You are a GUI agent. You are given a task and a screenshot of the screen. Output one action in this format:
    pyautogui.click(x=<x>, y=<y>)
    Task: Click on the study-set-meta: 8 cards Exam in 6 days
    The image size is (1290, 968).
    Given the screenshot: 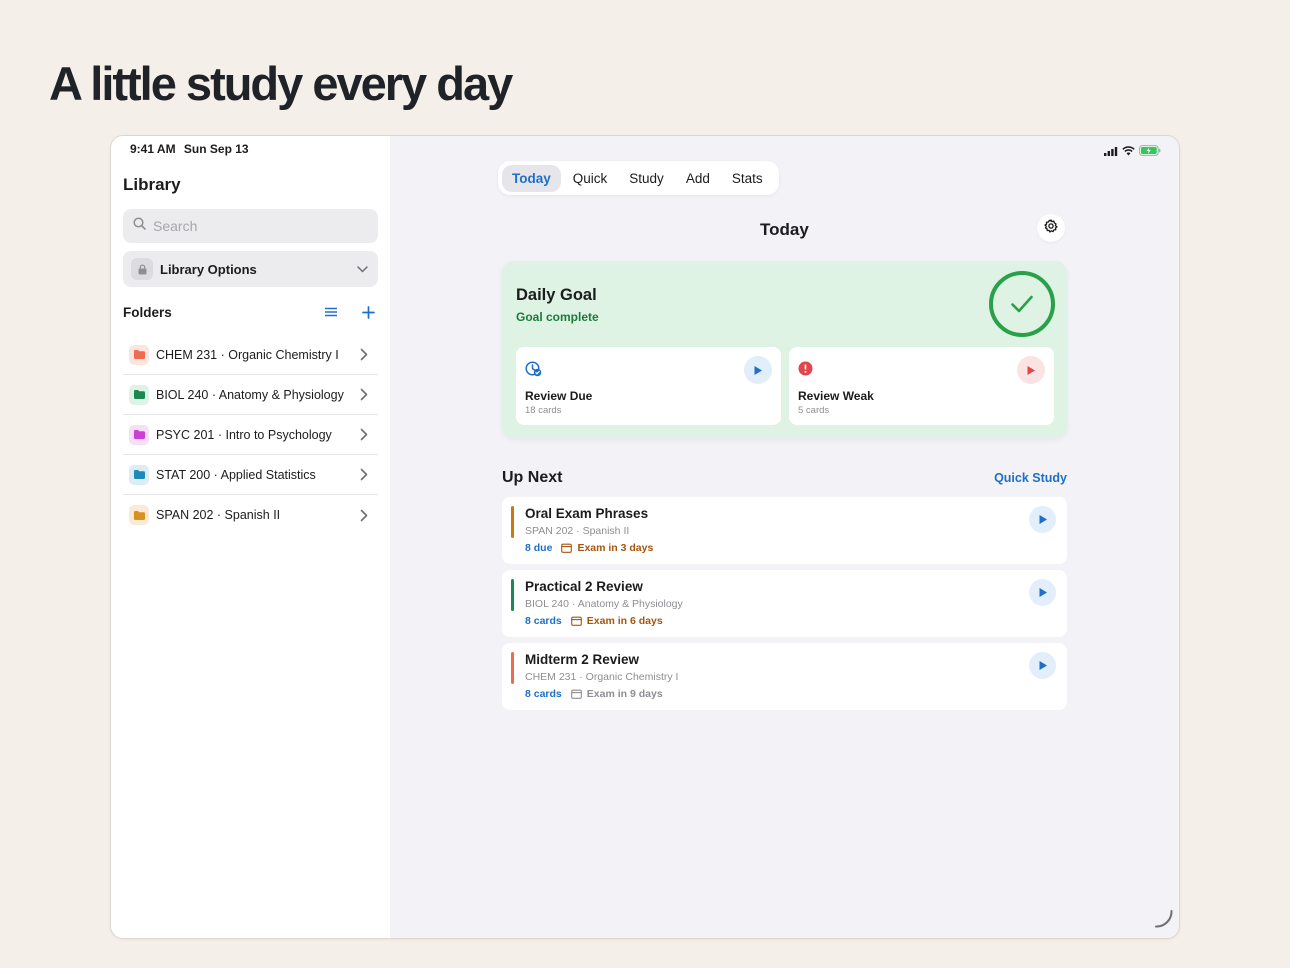 What is the action you would take?
    pyautogui.click(x=594, y=621)
    